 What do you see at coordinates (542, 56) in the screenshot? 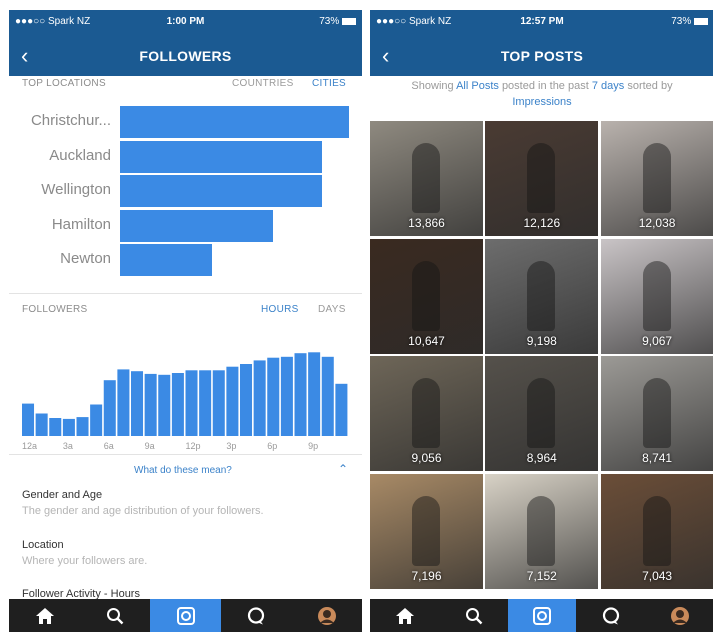
I see `page-title: TOP POSTS` at bounding box center [542, 56].